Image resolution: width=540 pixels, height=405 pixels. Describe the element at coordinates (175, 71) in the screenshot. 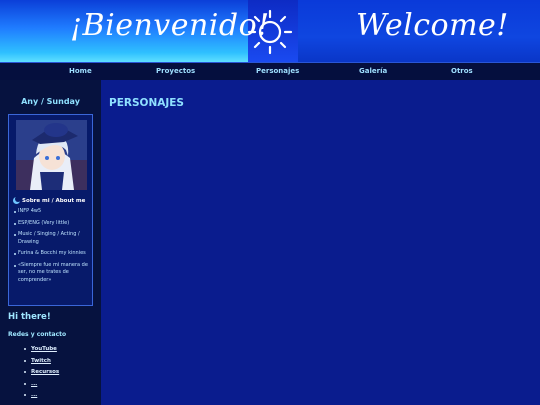

I see `nav-item-proyectos: Proyectos` at that location.